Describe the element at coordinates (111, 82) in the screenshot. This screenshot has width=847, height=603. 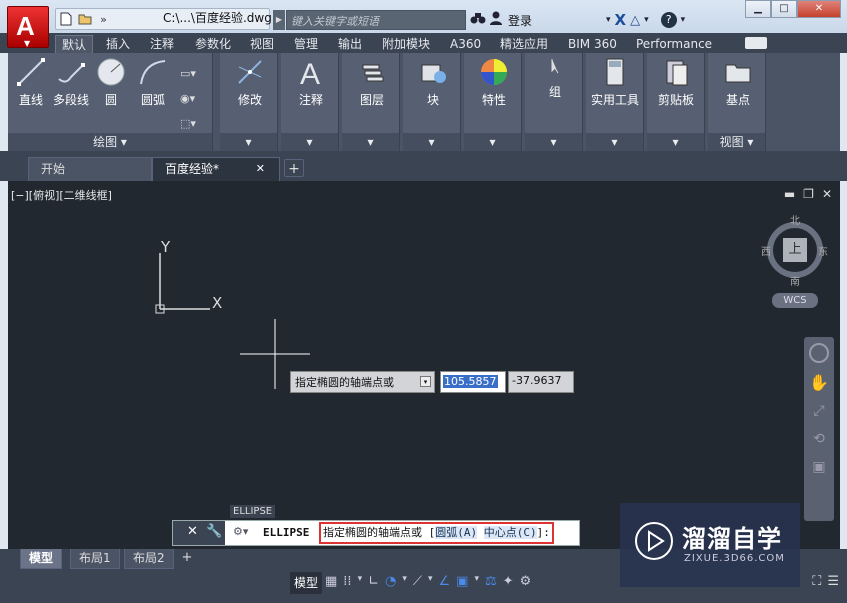
I see `circle-tool: 圆` at that location.